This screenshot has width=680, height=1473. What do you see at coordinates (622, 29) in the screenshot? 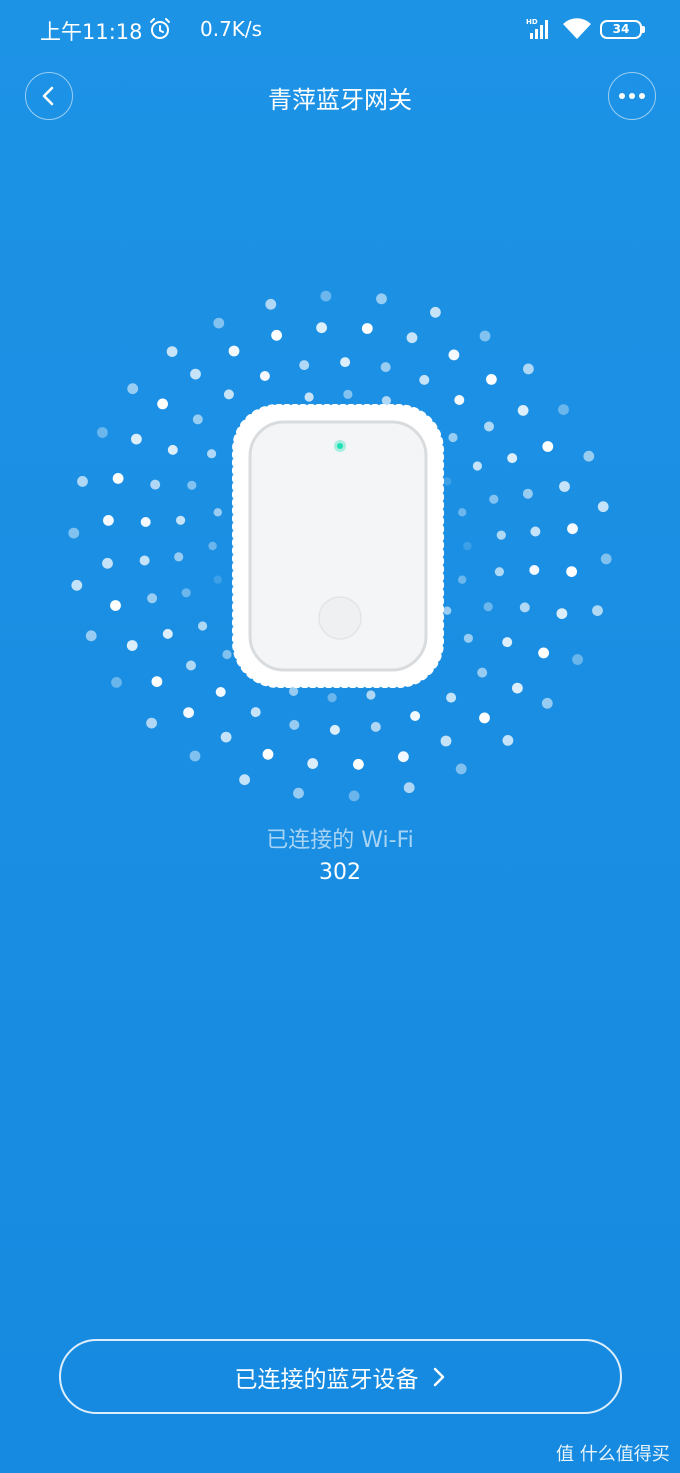
I see `battery-indicator: 34` at bounding box center [622, 29].